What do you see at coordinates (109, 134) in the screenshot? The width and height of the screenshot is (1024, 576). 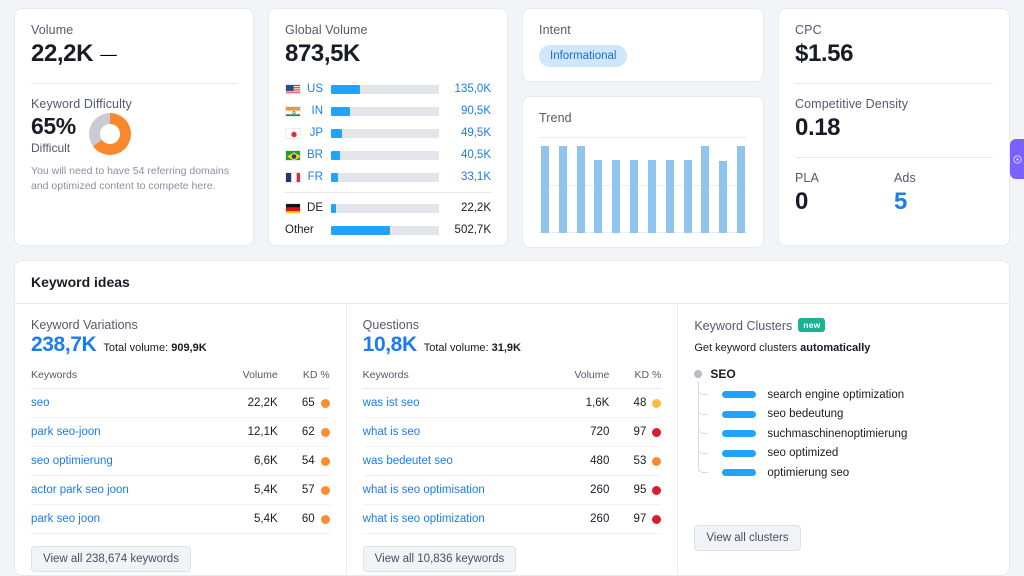 I see `difficulty-donut-chart` at bounding box center [109, 134].